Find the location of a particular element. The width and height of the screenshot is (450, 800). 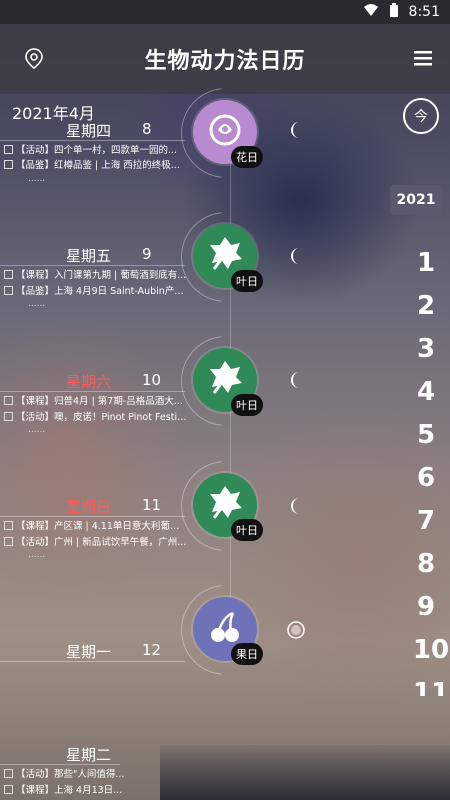

day-index-2: 2 is located at coordinates (425, 306).